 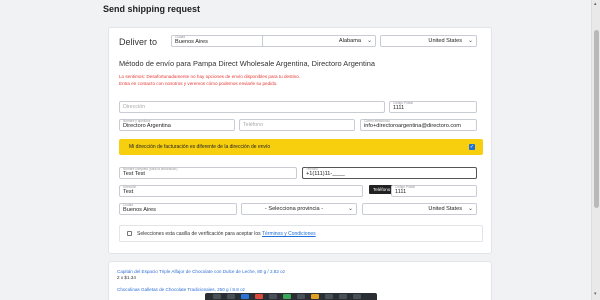 What do you see at coordinates (389, 173) in the screenshot?
I see `billing-phone-input: Teléfono +1(111)11-____` at bounding box center [389, 173].